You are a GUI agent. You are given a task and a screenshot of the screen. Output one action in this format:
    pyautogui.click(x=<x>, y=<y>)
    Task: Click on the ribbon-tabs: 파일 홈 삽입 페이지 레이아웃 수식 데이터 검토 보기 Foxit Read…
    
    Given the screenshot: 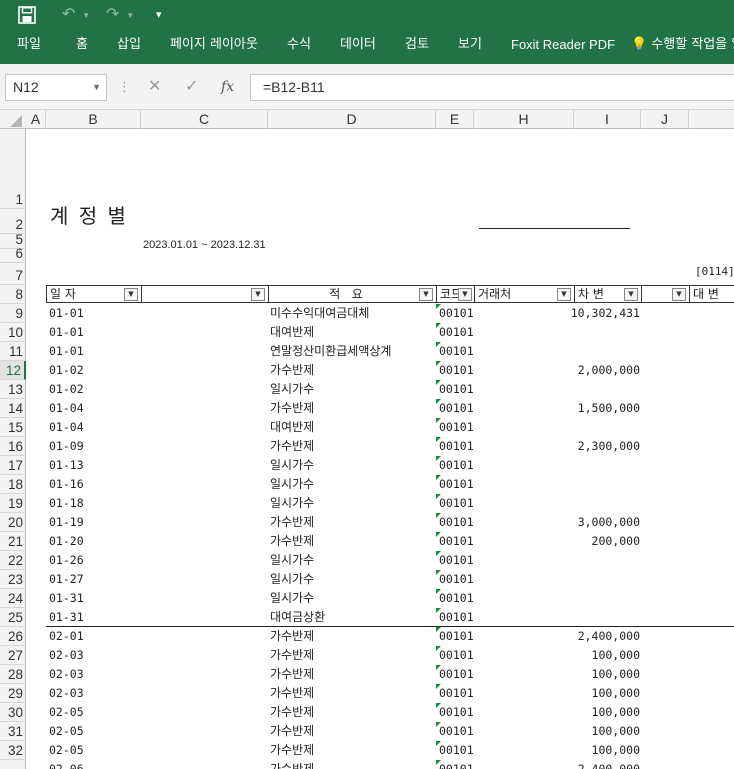 What is the action you would take?
    pyautogui.click(x=367, y=47)
    